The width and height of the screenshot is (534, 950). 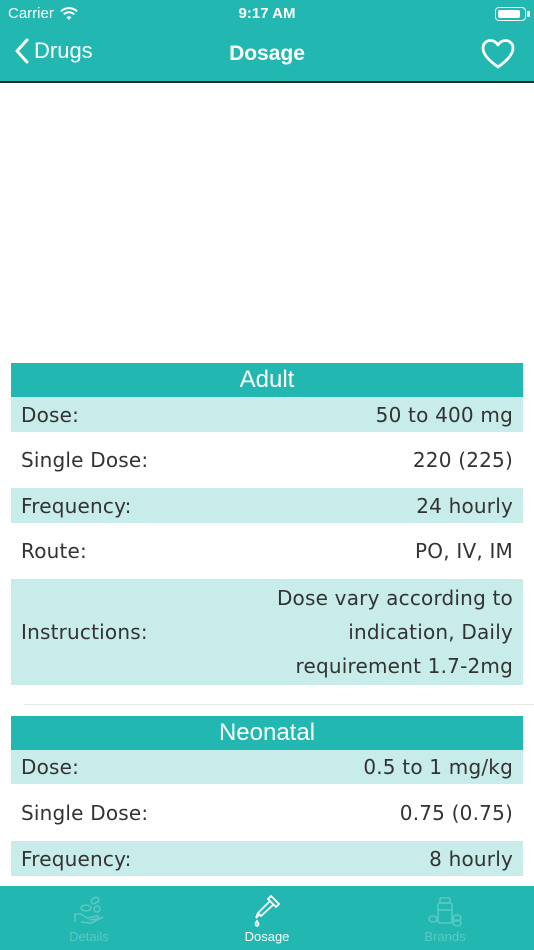 I want to click on dropper-icon, so click(x=267, y=911).